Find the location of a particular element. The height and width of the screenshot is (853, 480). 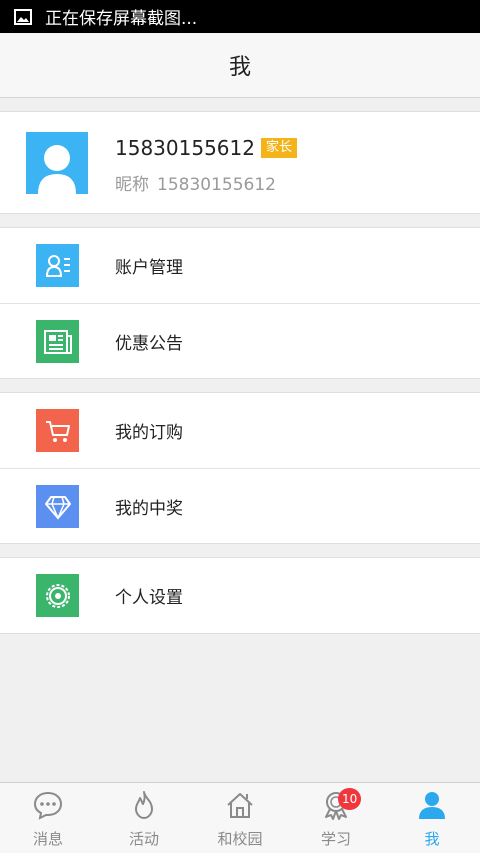

menu-label: 优惠公告 is located at coordinates (149, 343).